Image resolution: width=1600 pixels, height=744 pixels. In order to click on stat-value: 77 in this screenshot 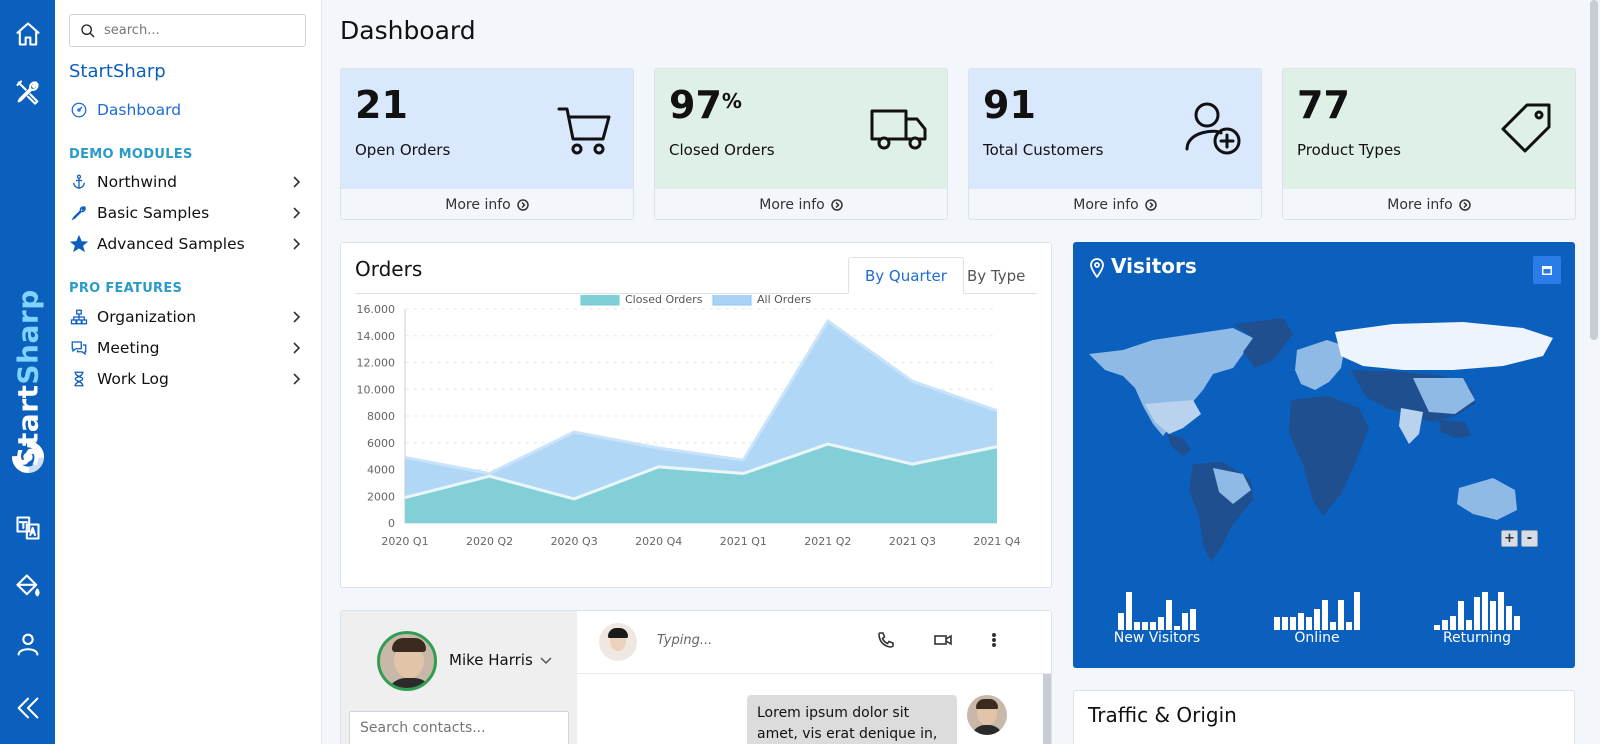, I will do `click(1323, 105)`.